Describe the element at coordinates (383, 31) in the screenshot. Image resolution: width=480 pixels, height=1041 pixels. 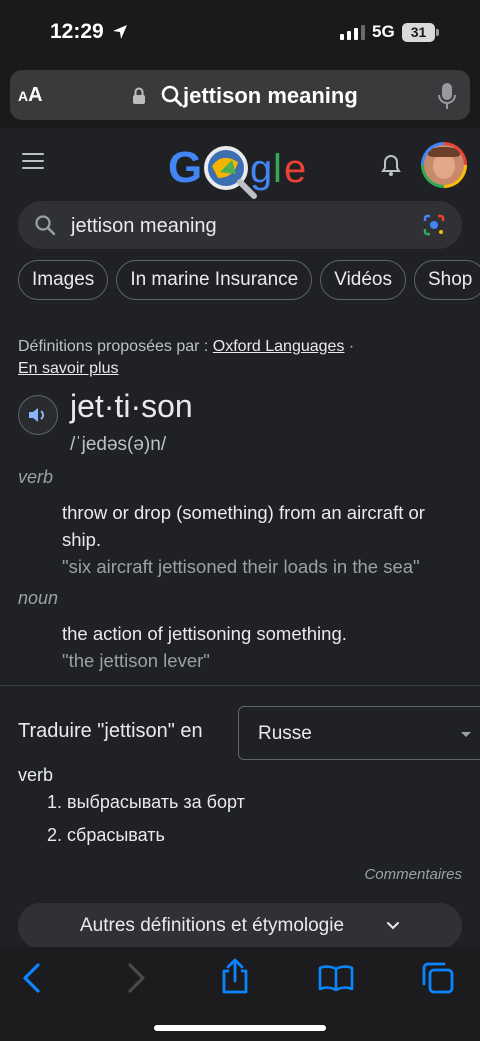
I see `network-type: 5G` at that location.